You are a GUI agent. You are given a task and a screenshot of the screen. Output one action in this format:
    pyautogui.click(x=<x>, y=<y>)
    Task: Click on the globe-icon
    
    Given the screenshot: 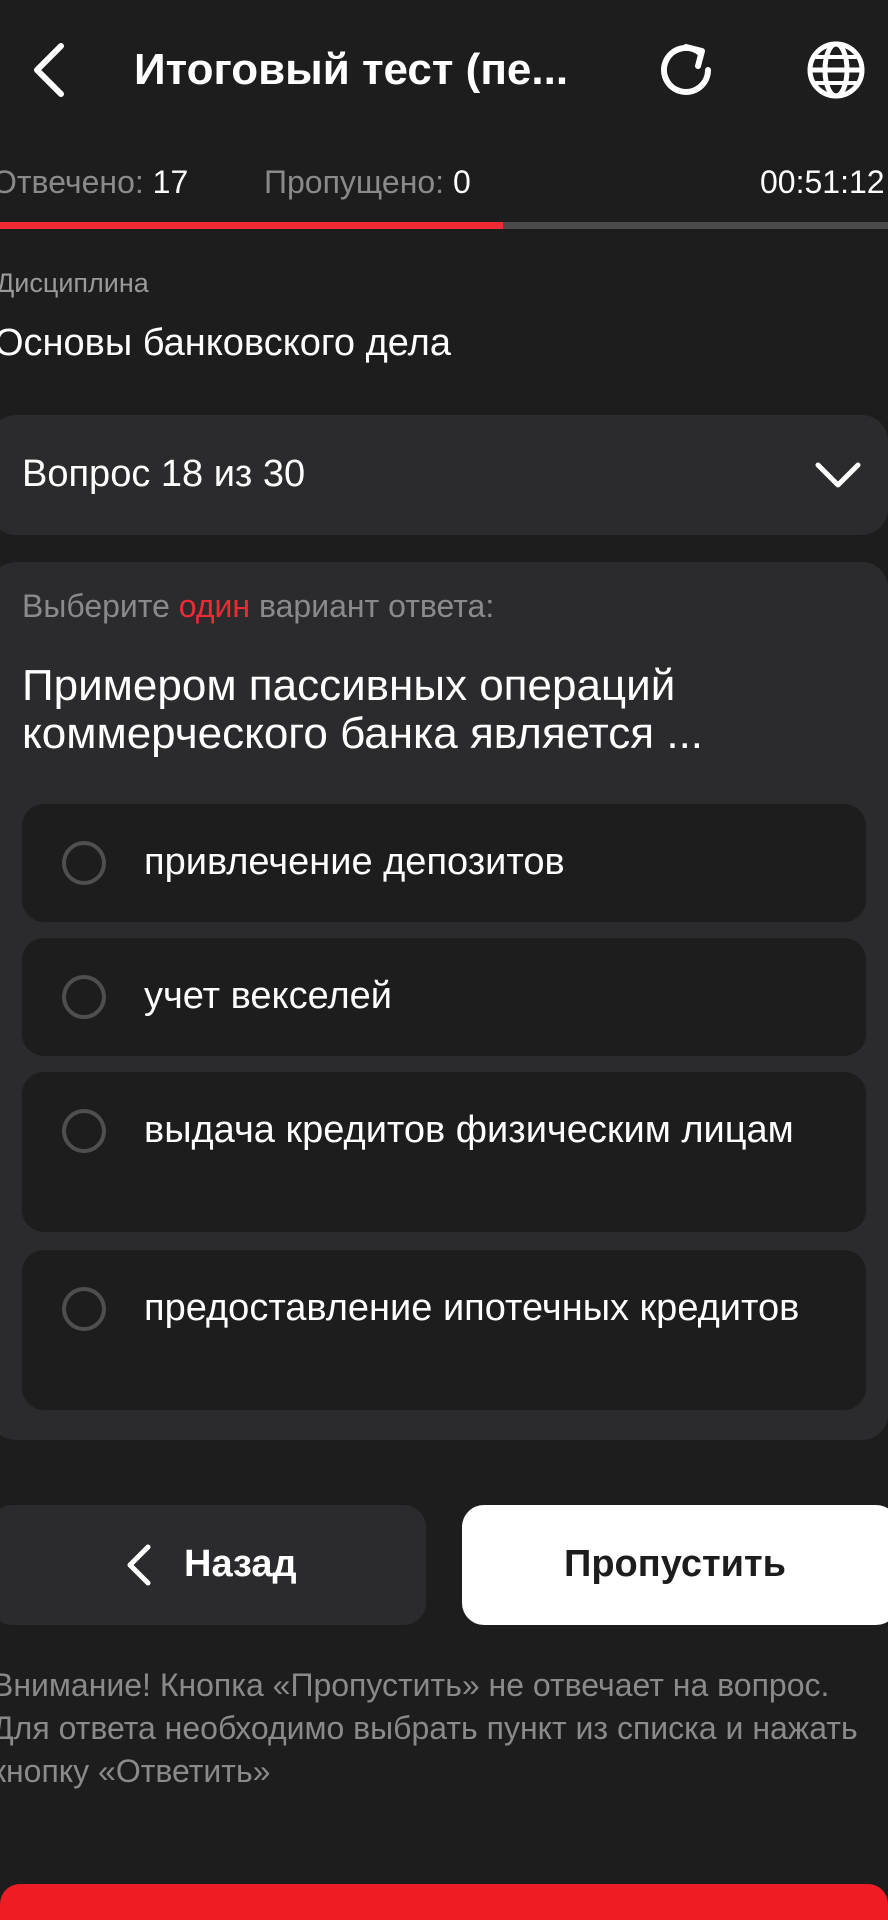 What is the action you would take?
    pyautogui.click(x=836, y=70)
    